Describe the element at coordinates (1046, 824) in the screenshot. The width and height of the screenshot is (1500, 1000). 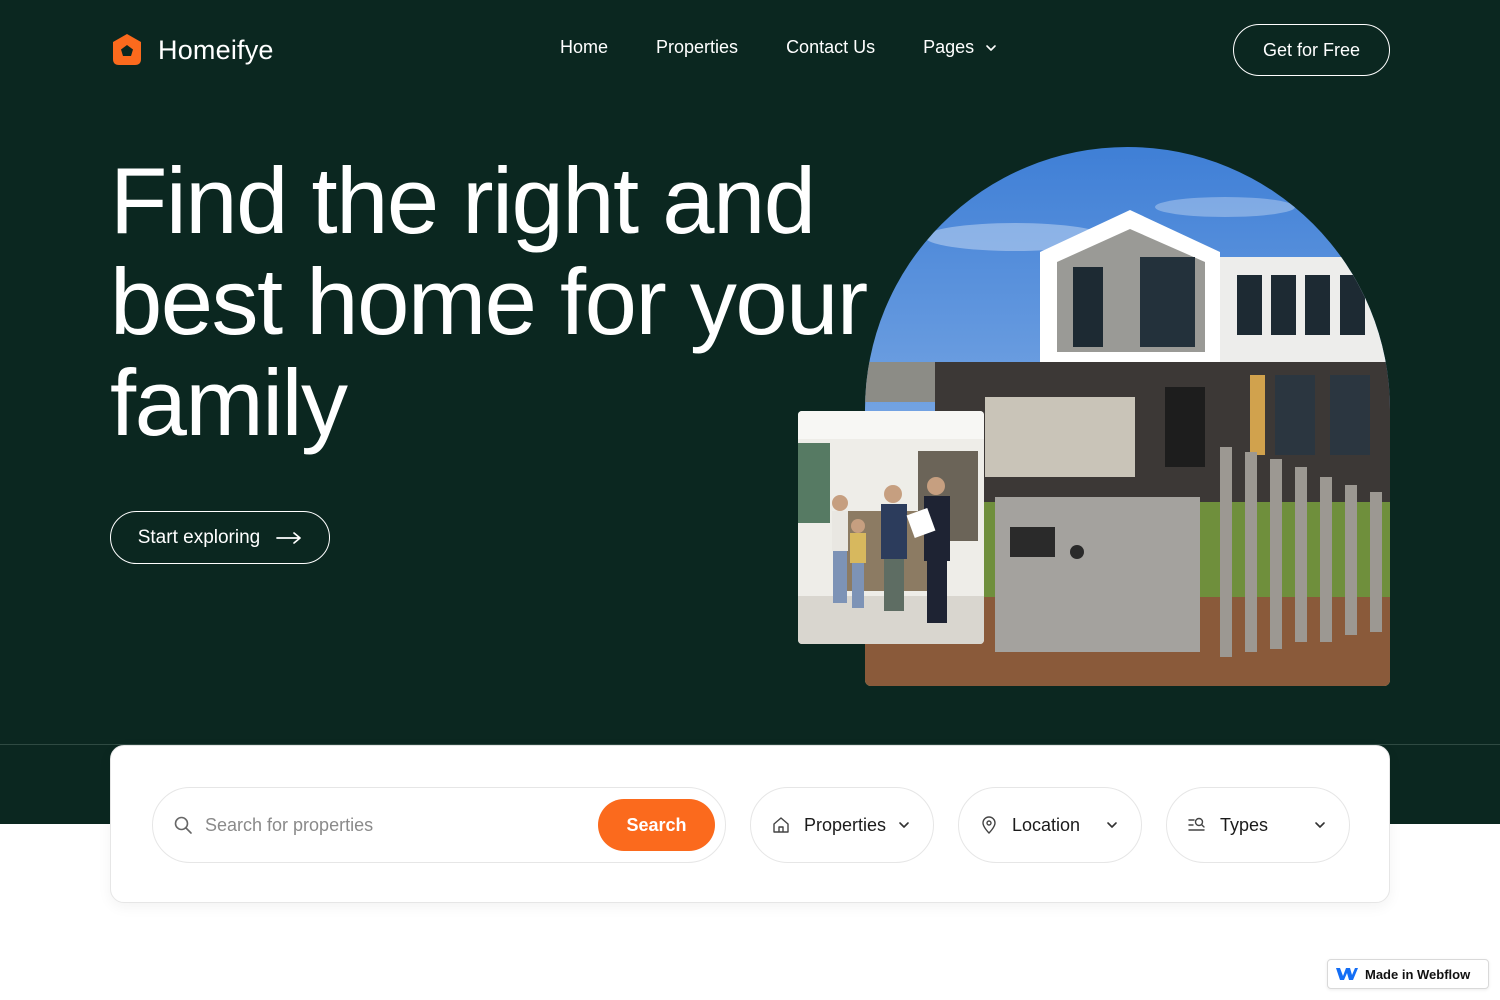
I see `location-dropdown-label: Location` at that location.